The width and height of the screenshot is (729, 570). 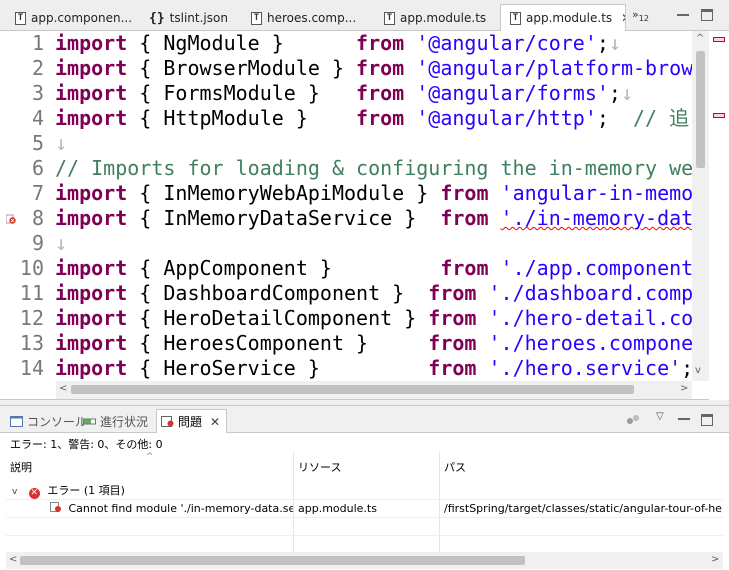 I want to click on editor-horizontal-scrollbar: < >, so click(x=374, y=390).